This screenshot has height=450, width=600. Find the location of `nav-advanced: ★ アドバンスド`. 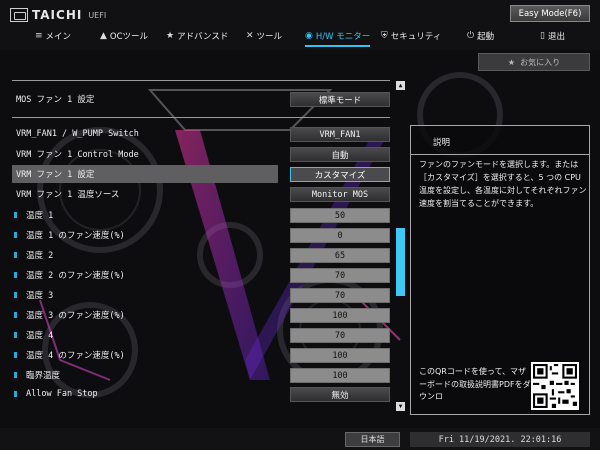

nav-advanced: ★ アドバンスド is located at coordinates (197, 36).